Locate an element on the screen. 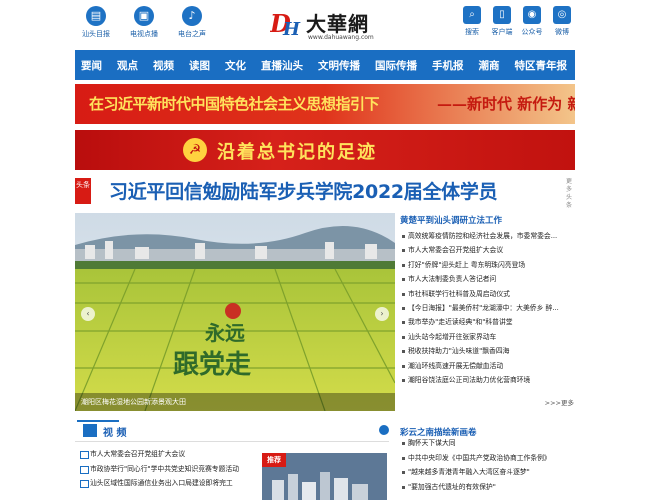 The width and height of the screenshot is (650, 500). nav-item-culture: 文化 is located at coordinates (235, 65).